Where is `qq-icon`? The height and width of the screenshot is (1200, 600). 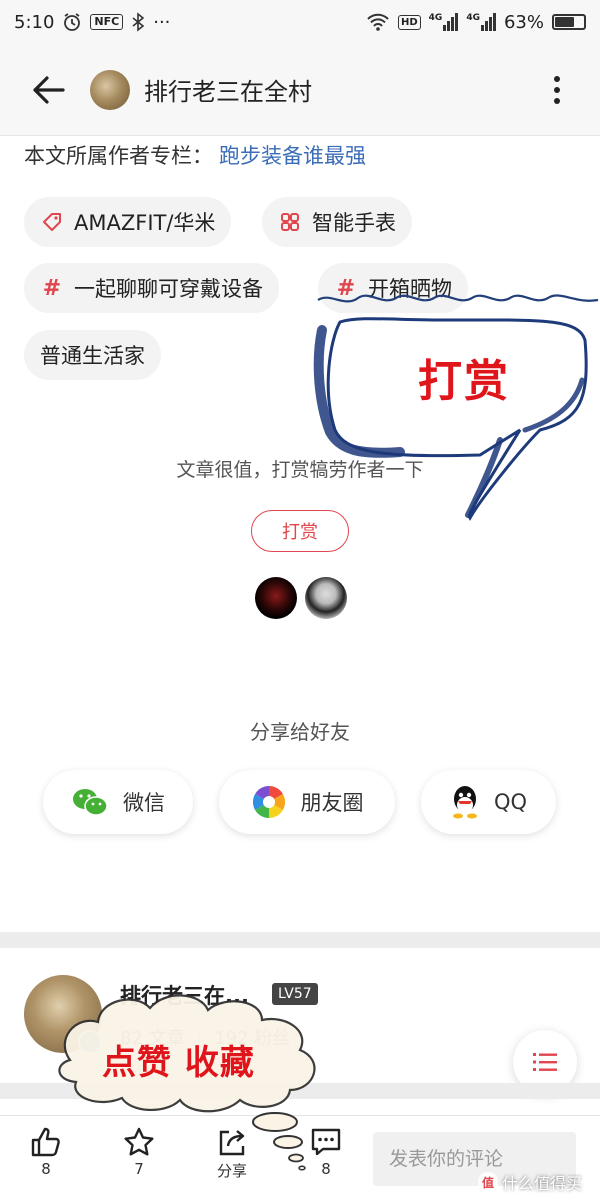
qq-icon is located at coordinates (464, 802).